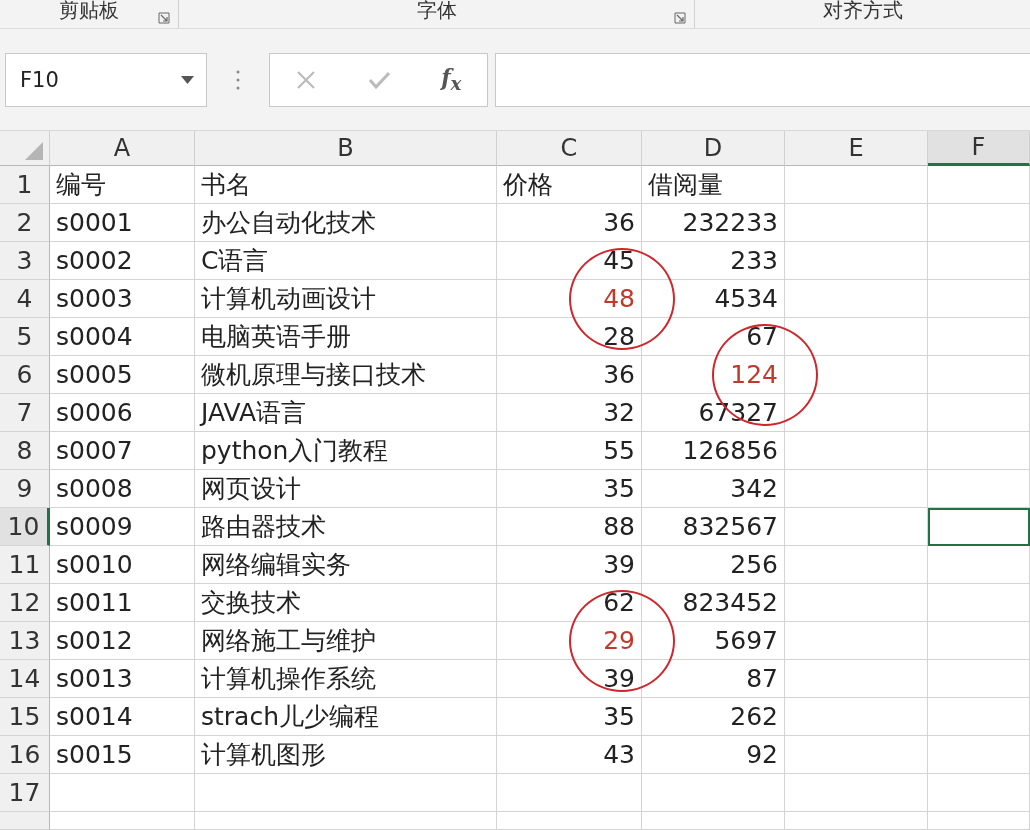  I want to click on cell-text: 823452, so click(730, 602).